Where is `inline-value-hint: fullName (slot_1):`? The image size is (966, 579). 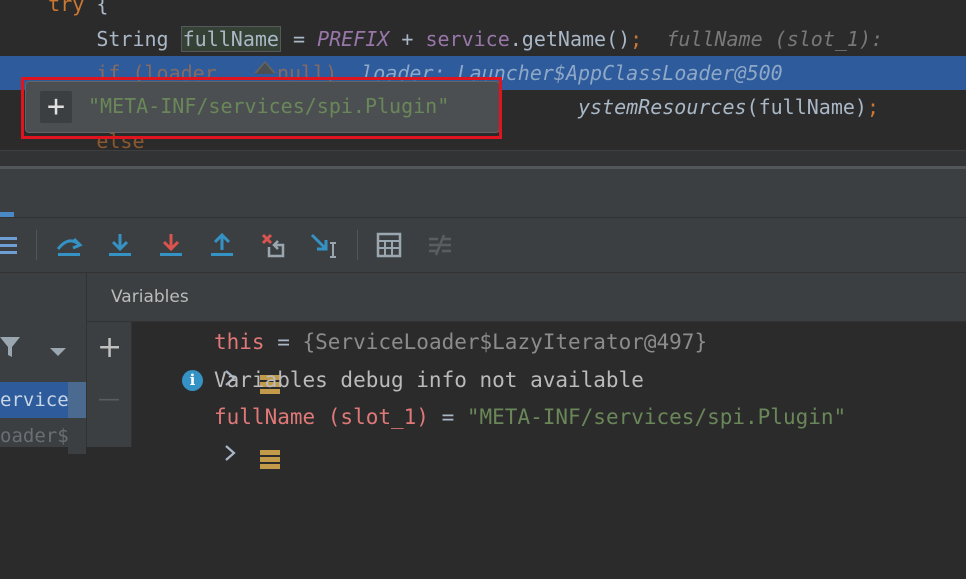 inline-value-hint: fullName (slot_1): is located at coordinates (775, 39).